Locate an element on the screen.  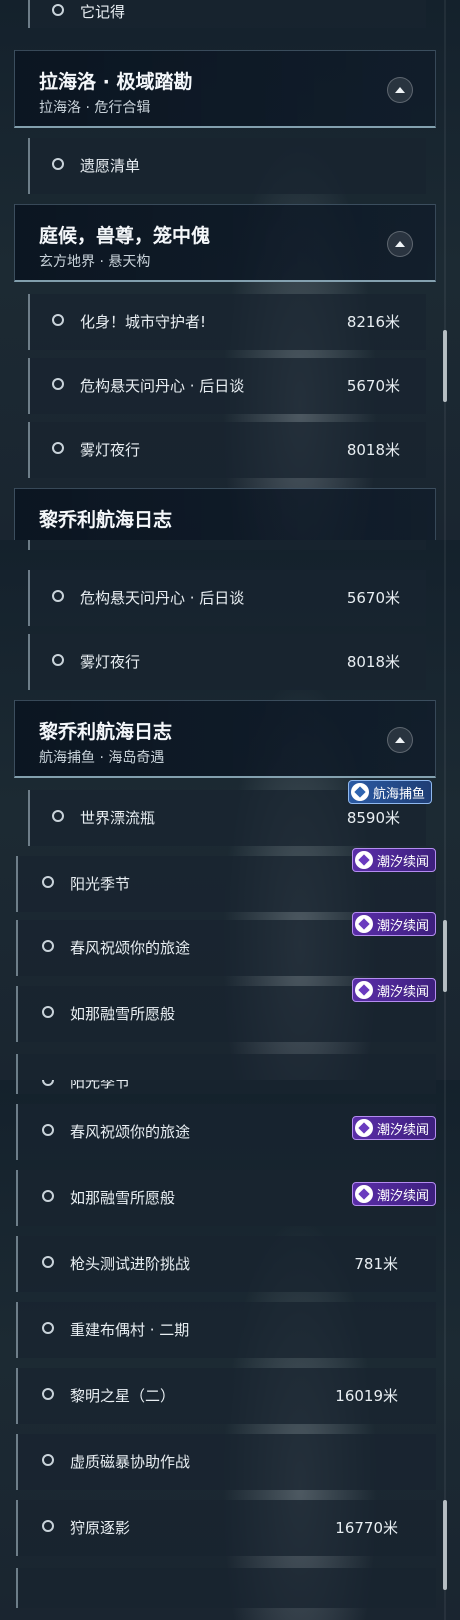
list-item: 枪头测试进阶挑战 781米 is located at coordinates (226, 1264).